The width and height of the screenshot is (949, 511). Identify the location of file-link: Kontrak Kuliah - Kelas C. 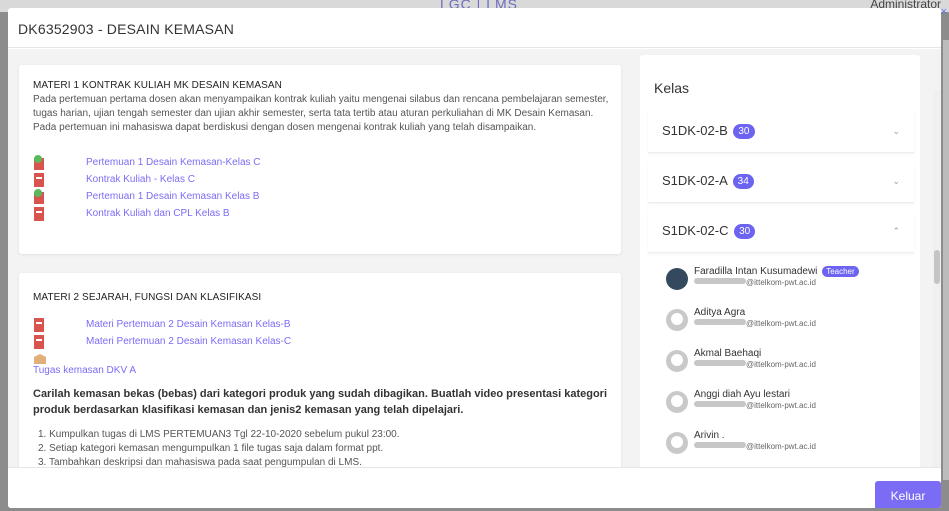
(140, 179).